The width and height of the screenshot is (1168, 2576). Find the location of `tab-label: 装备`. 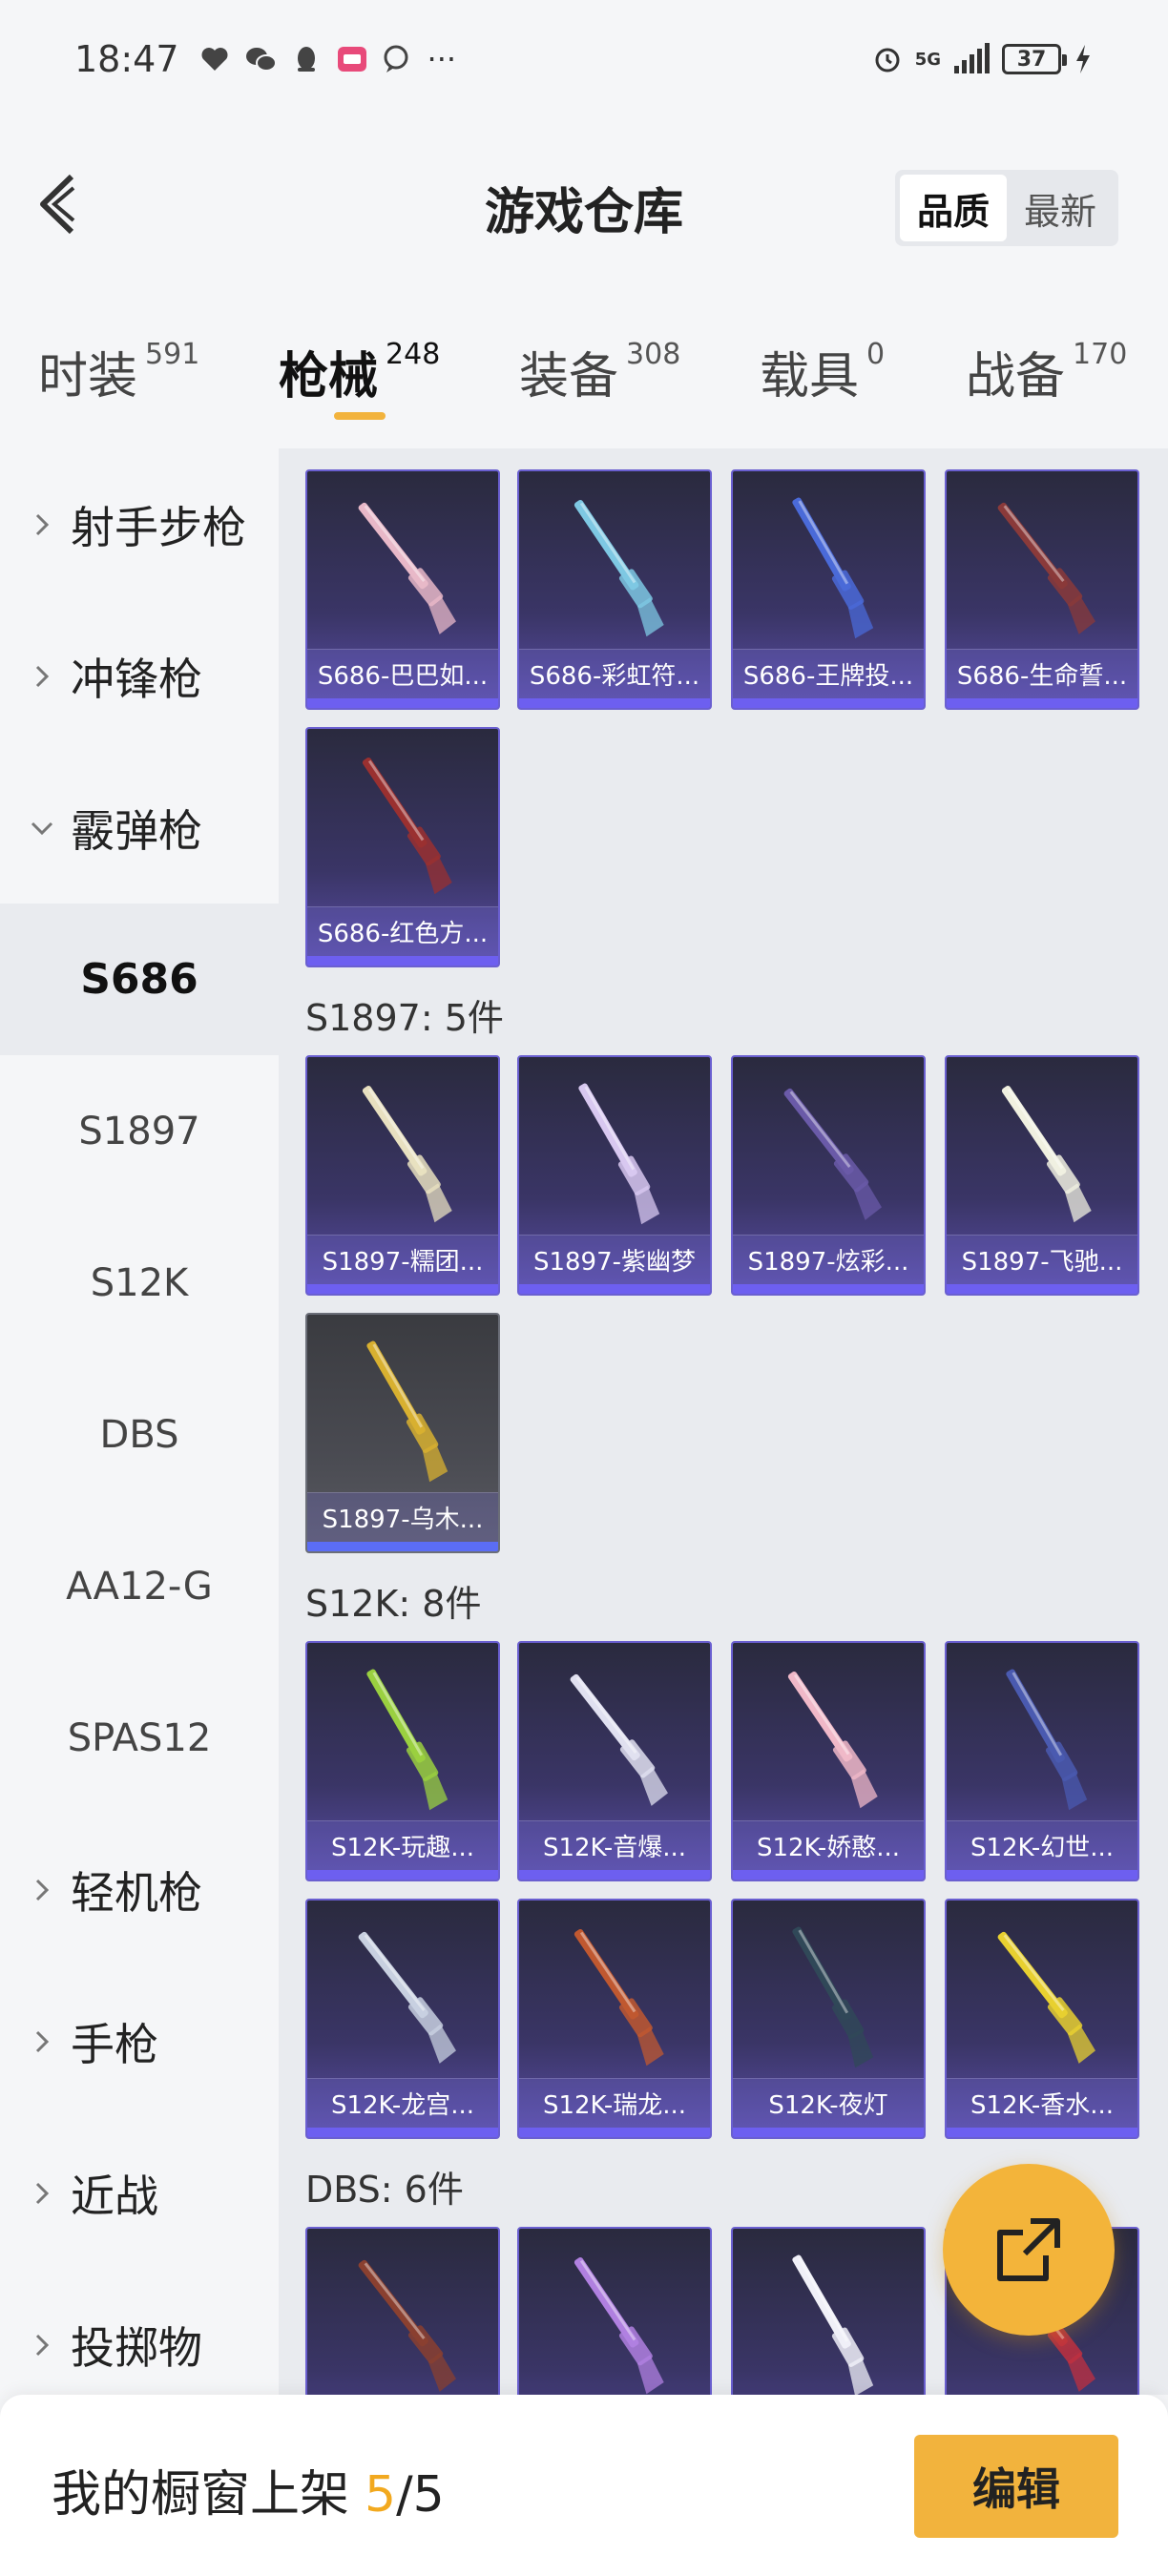

tab-label: 装备 is located at coordinates (569, 376).